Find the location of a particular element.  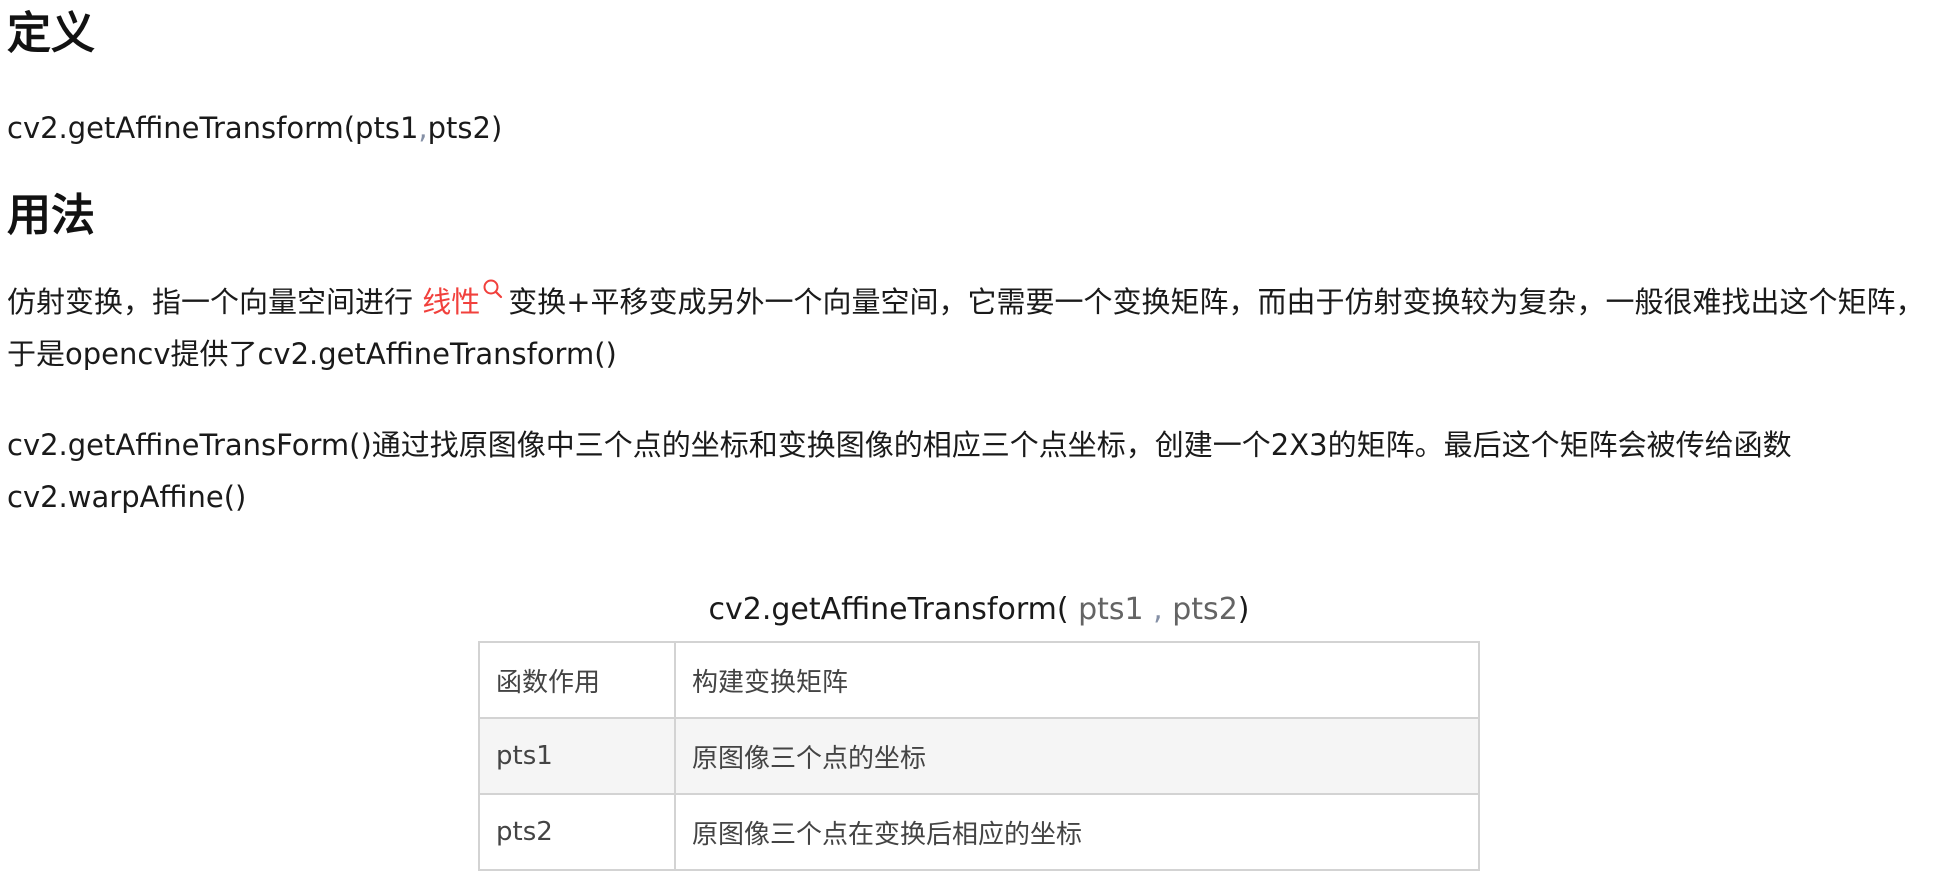

paragraph1-before-link: 仿射变换，指一个向量空间进行 is located at coordinates (215, 302).